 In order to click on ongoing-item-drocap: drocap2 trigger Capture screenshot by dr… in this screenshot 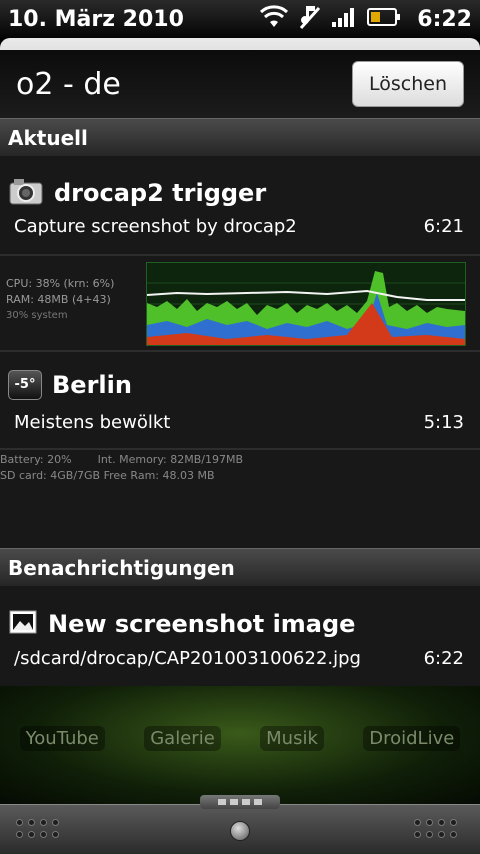, I will do `click(240, 205)`.